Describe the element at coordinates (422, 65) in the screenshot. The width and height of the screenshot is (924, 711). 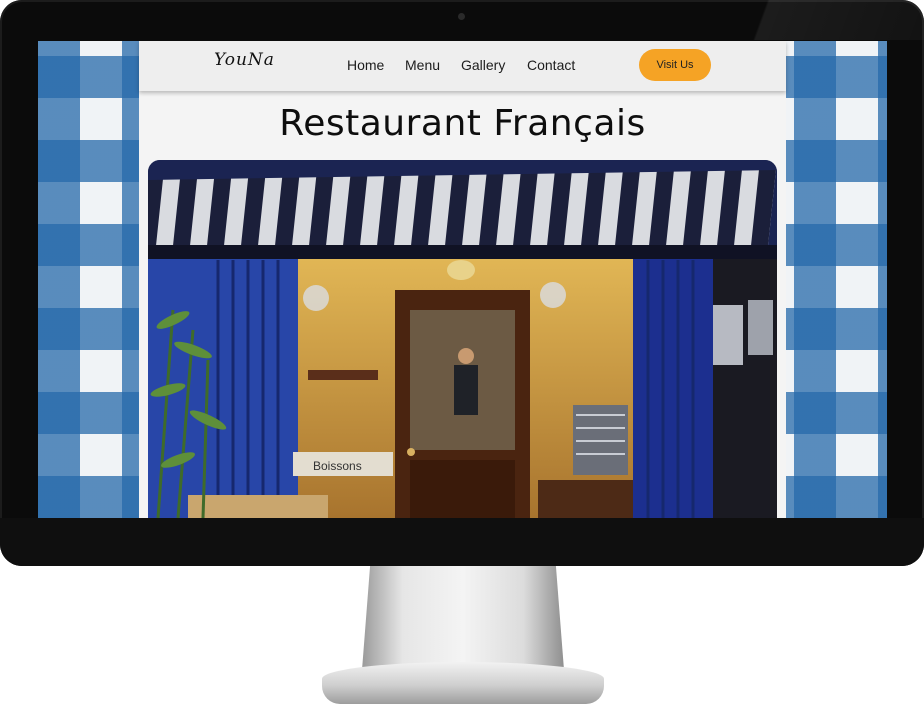
I see `nav-link-menu: Menu` at that location.